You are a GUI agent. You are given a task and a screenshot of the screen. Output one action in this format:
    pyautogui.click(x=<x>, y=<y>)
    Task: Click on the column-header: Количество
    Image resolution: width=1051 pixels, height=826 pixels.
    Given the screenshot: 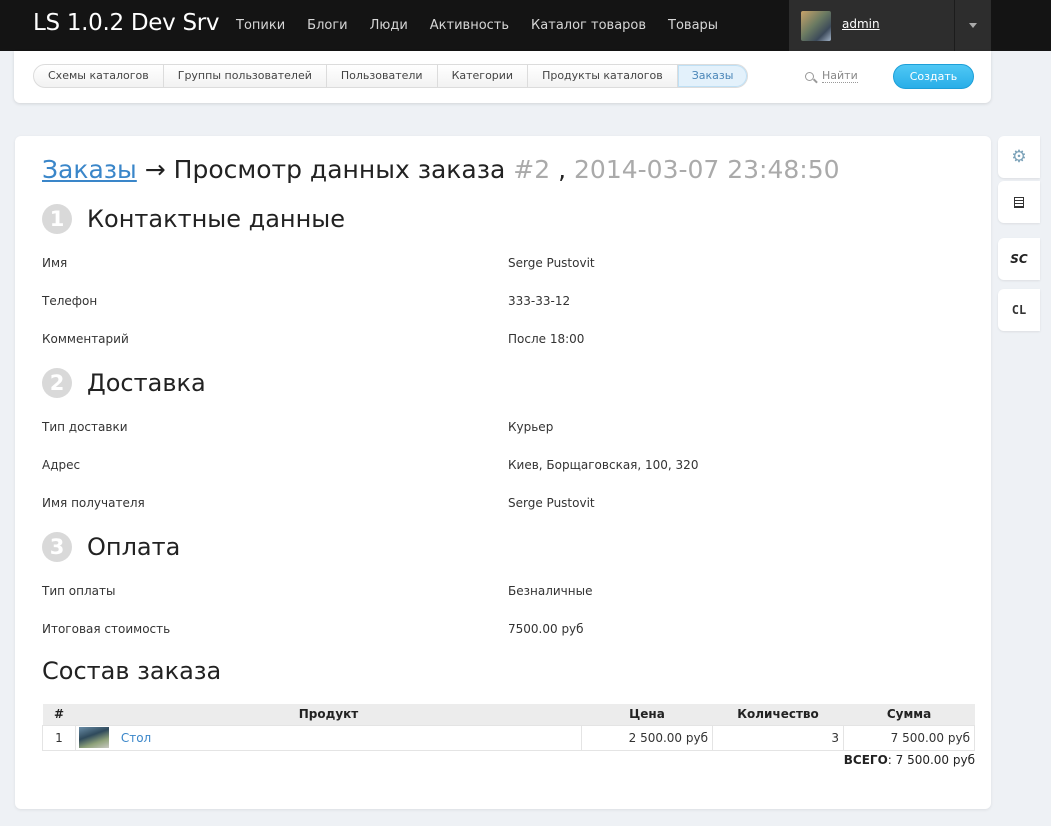 What is the action you would take?
    pyautogui.click(x=778, y=714)
    